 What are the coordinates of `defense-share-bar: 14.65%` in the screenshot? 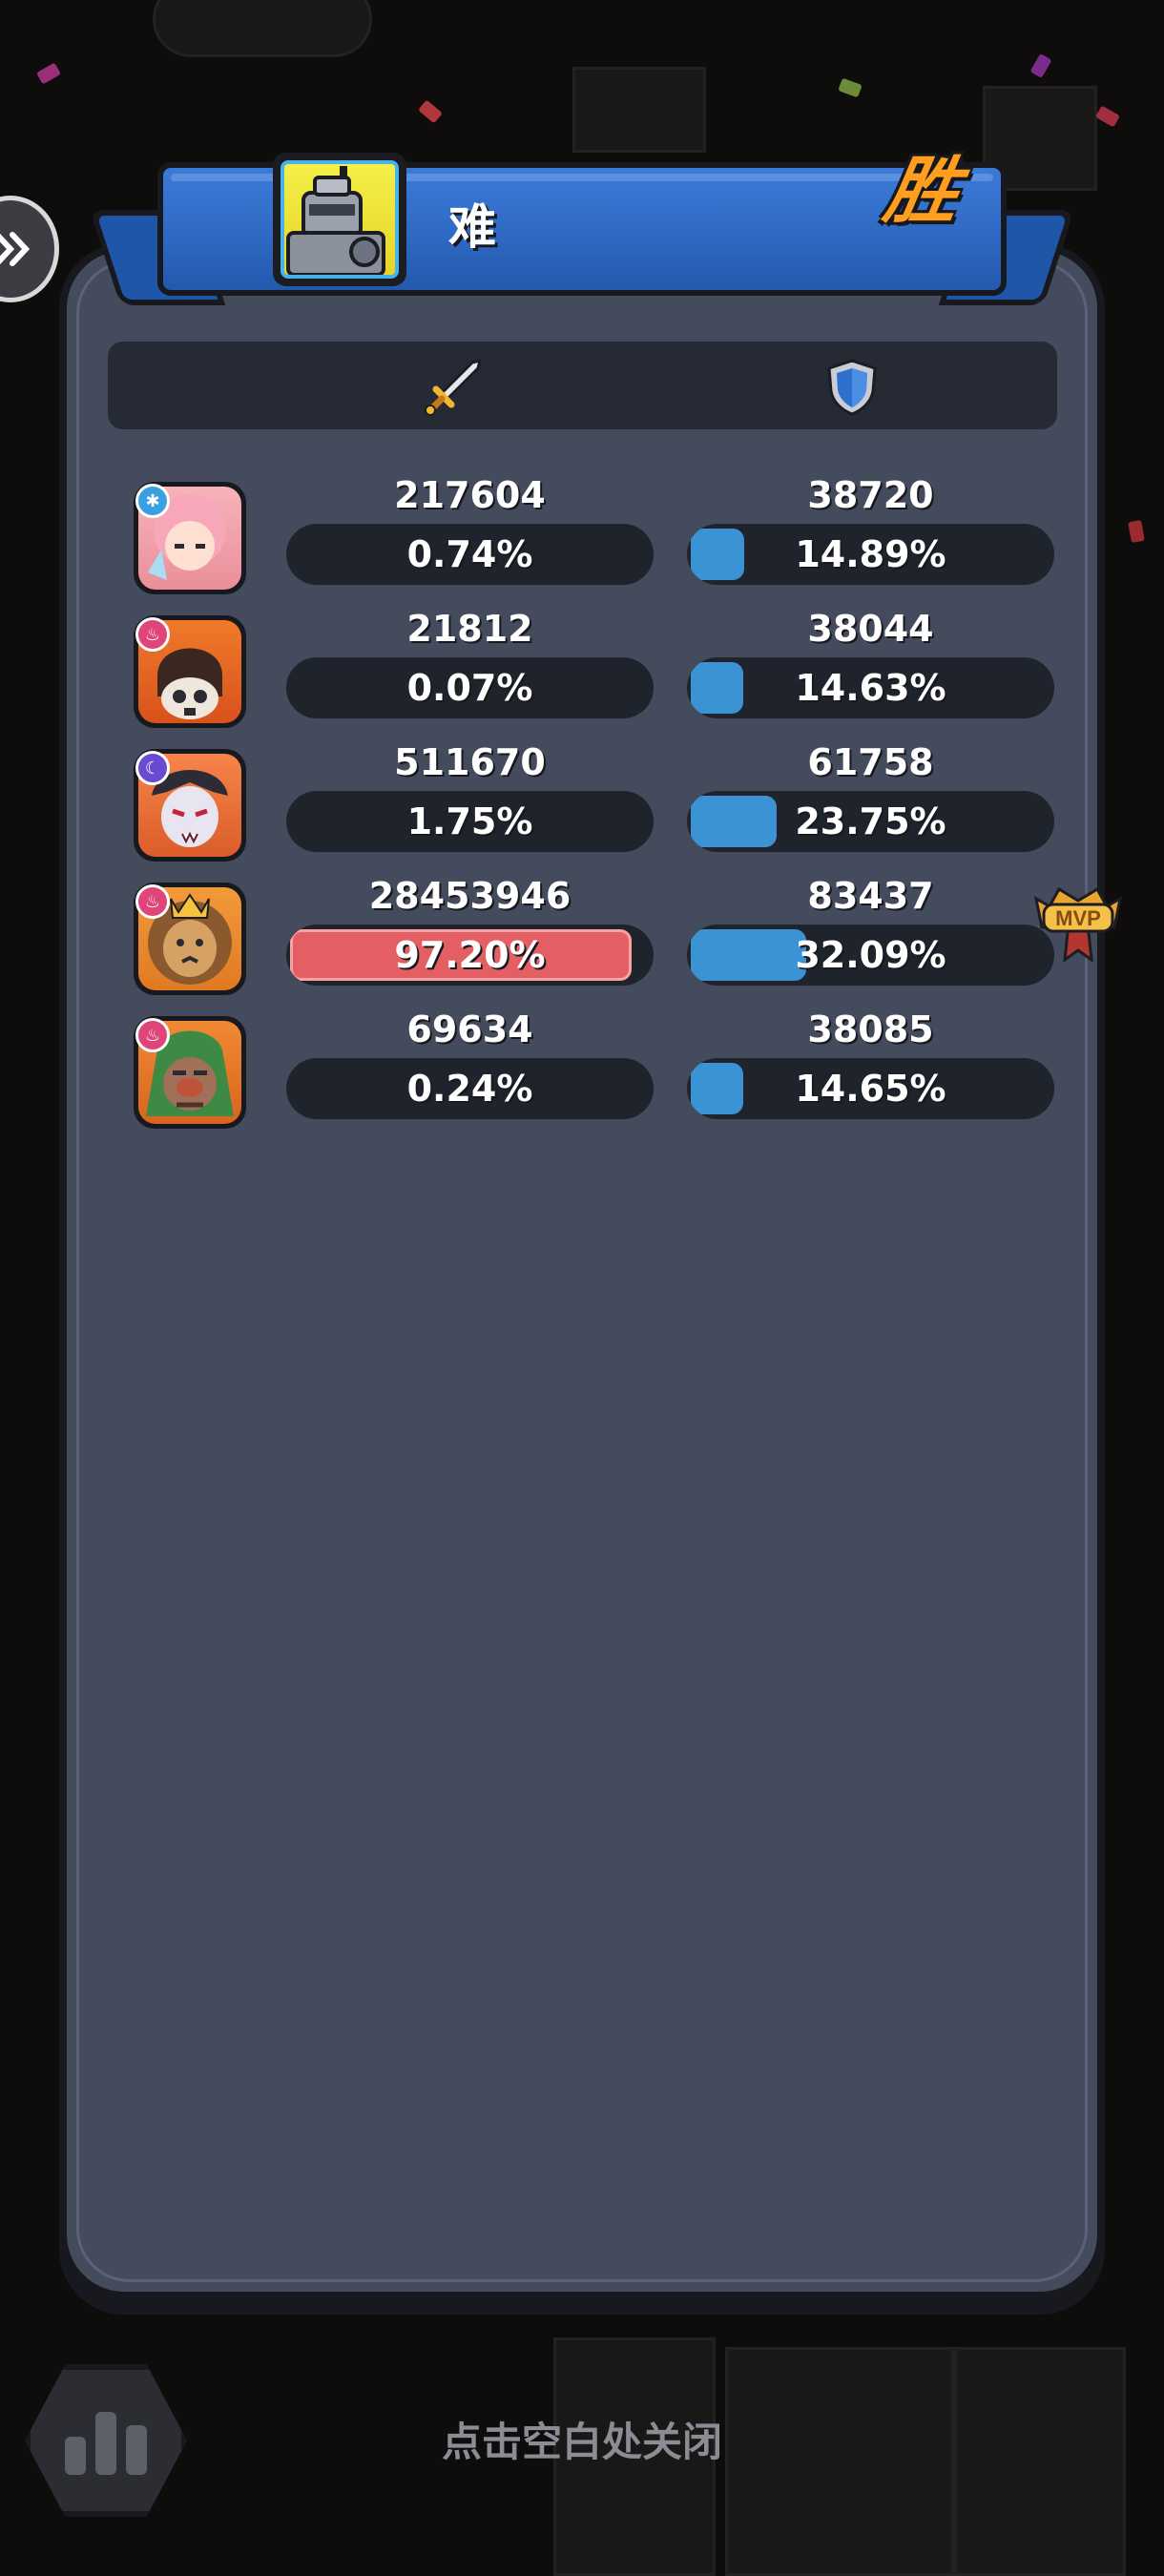 It's located at (870, 1088).